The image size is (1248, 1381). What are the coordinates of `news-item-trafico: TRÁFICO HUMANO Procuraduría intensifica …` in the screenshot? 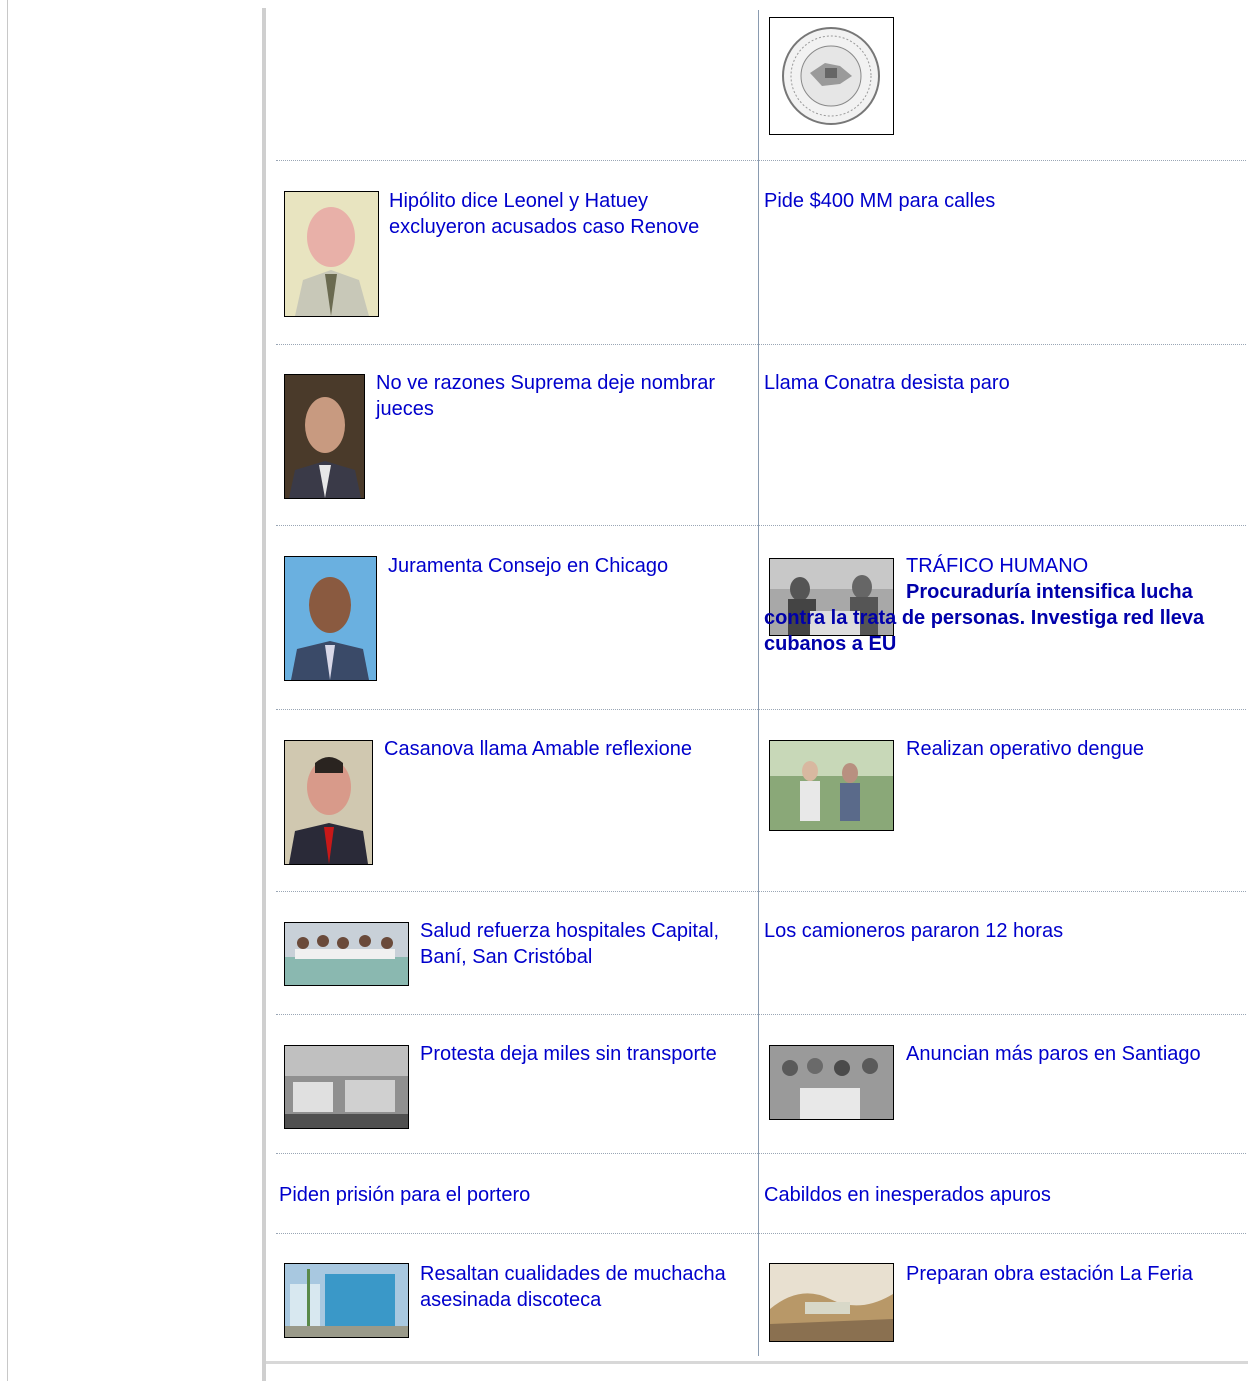 It's located at (1002, 605).